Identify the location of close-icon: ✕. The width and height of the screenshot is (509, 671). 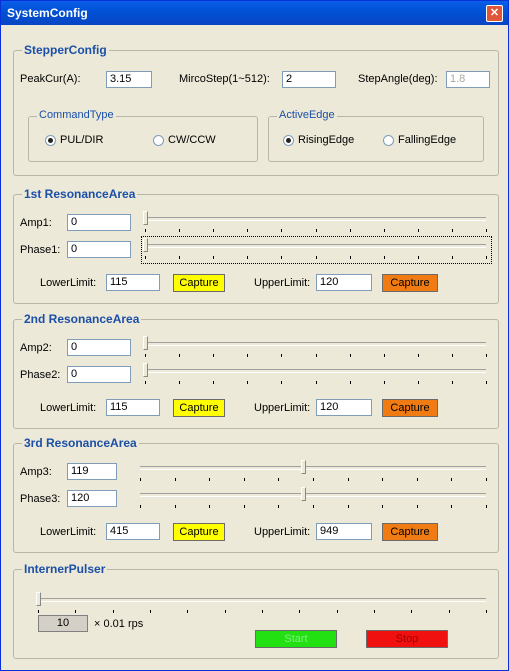
(494, 13).